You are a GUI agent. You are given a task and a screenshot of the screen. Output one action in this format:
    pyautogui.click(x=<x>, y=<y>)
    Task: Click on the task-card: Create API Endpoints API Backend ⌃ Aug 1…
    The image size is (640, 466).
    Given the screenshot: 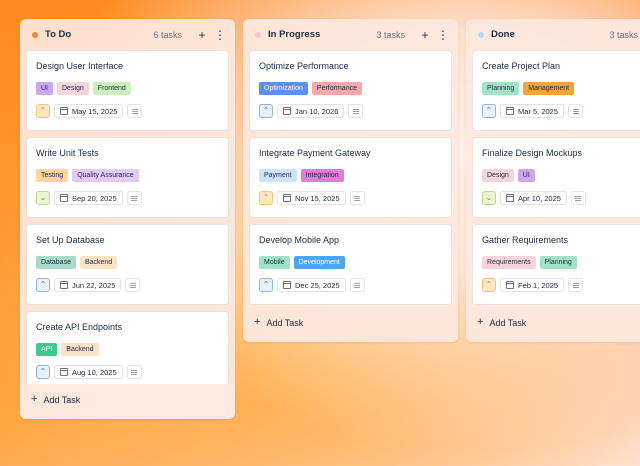 What is the action you would take?
    pyautogui.click(x=127, y=351)
    